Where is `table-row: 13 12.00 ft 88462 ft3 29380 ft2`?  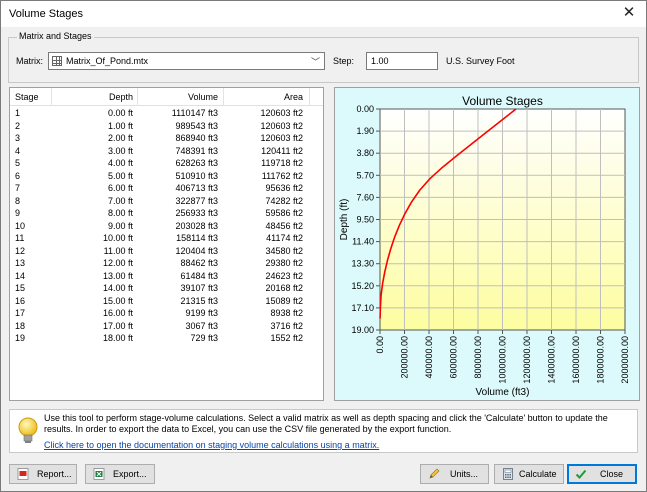 table-row: 13 12.00 ft 88462 ft3 29380 ft2 is located at coordinates (166, 264).